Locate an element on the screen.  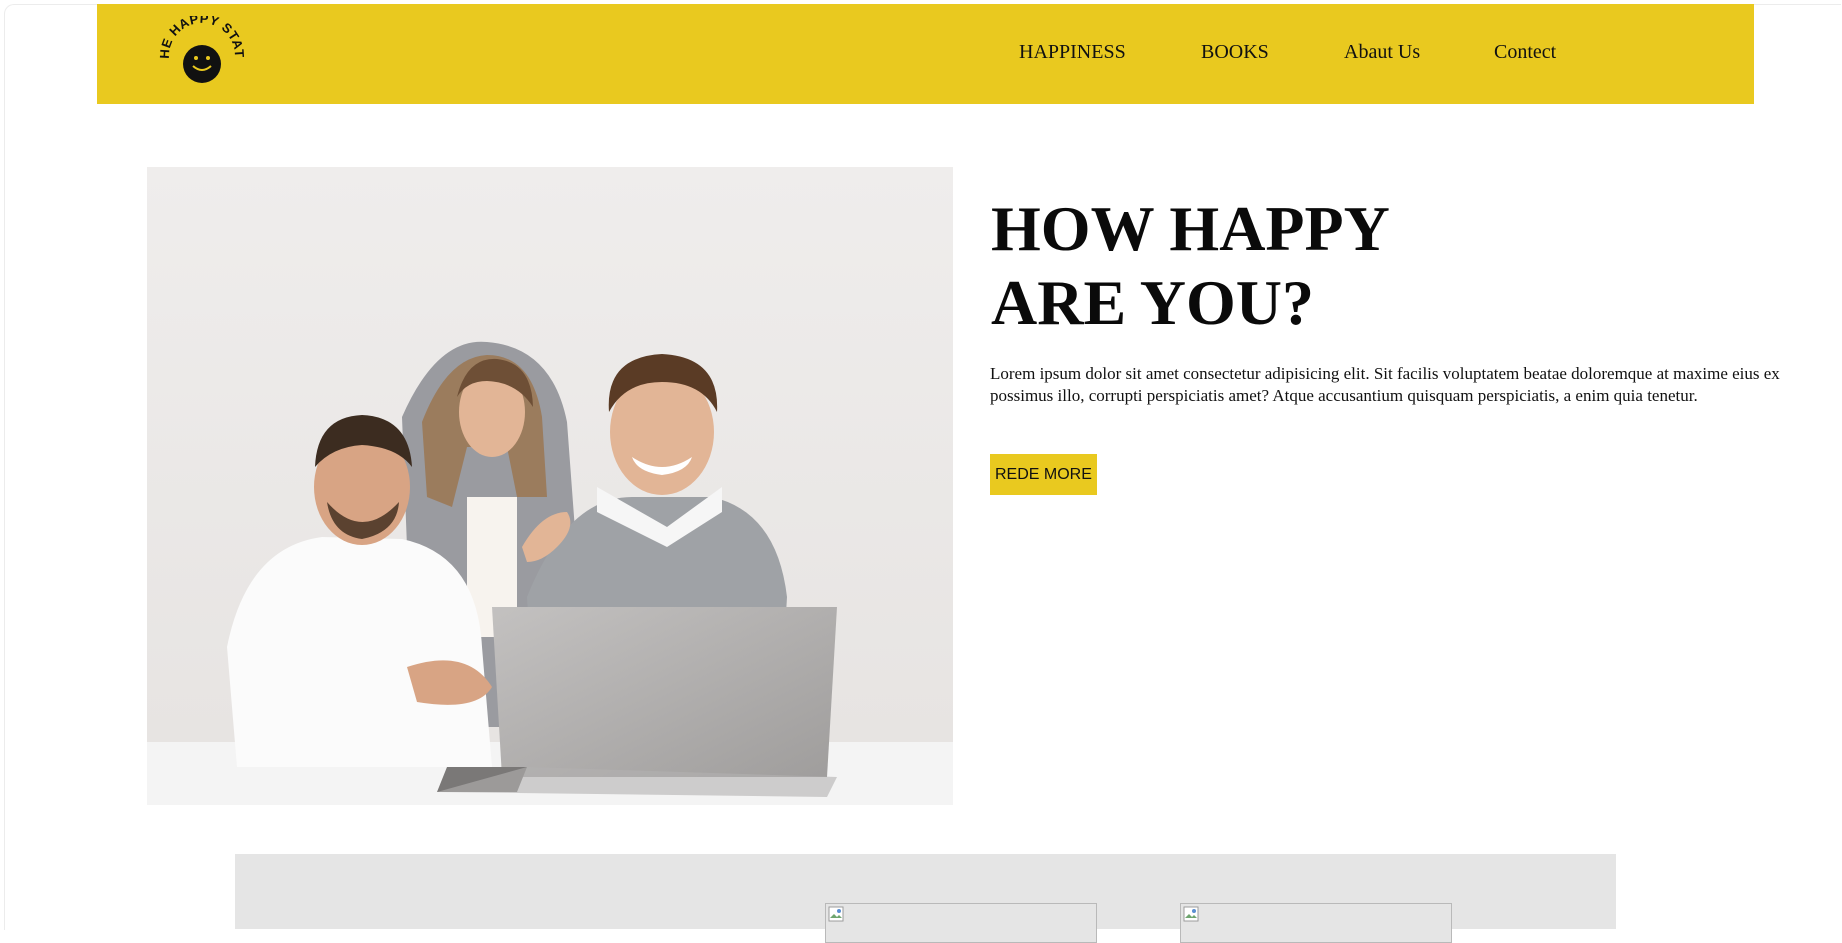
hero-title: HOW HAPPY ARE YOU? is located at coordinates (1241, 266).